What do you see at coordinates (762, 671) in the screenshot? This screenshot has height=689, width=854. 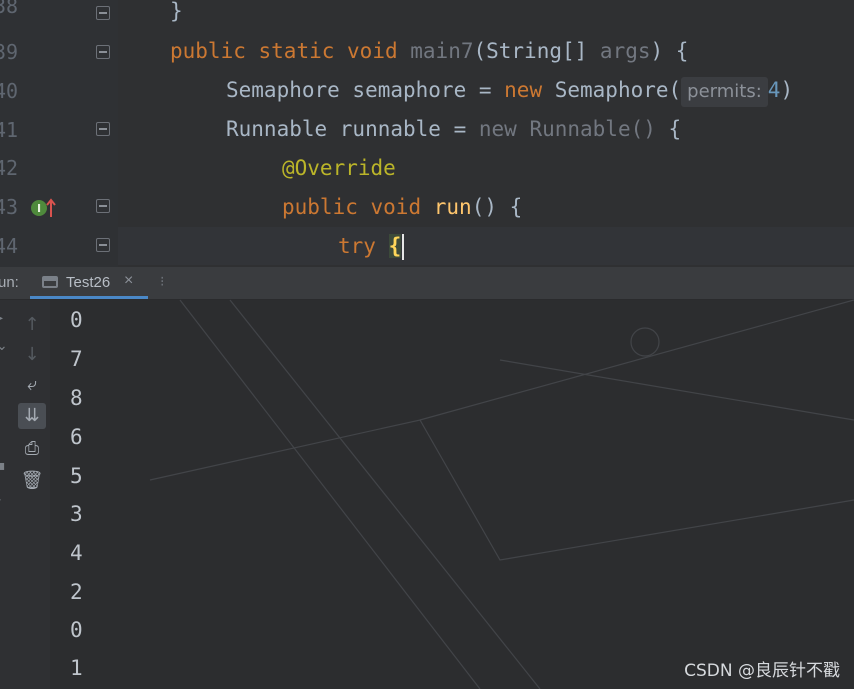 I see `watermark: CSDN @良辰针不戳` at bounding box center [762, 671].